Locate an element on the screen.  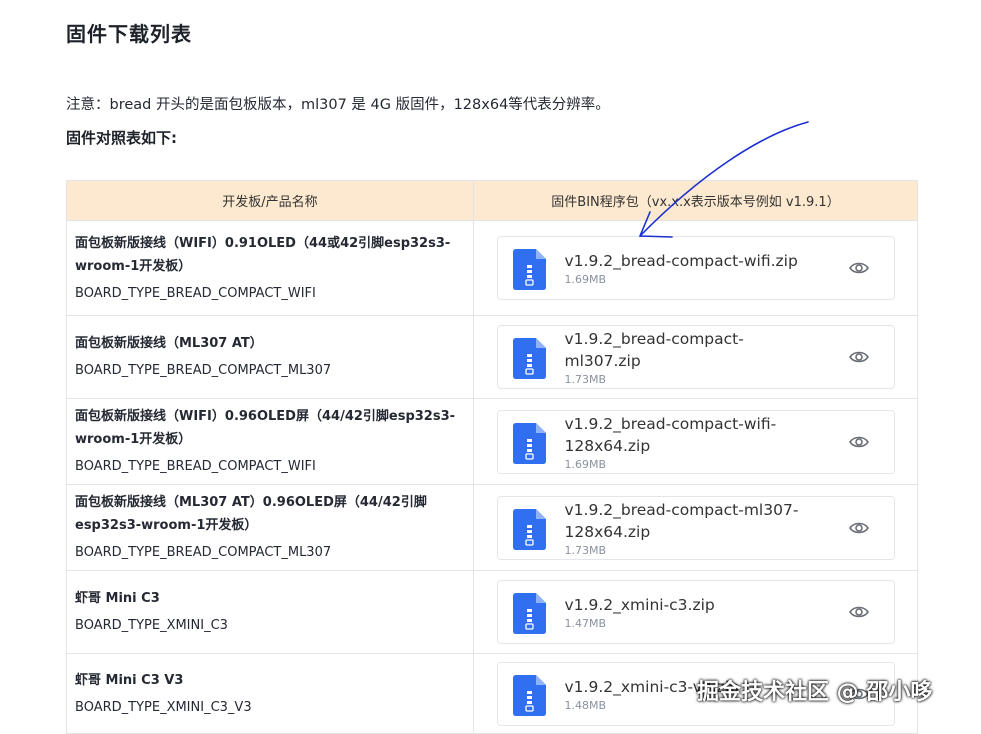
header-board-name: 开发板/产品名称 is located at coordinates (270, 200).